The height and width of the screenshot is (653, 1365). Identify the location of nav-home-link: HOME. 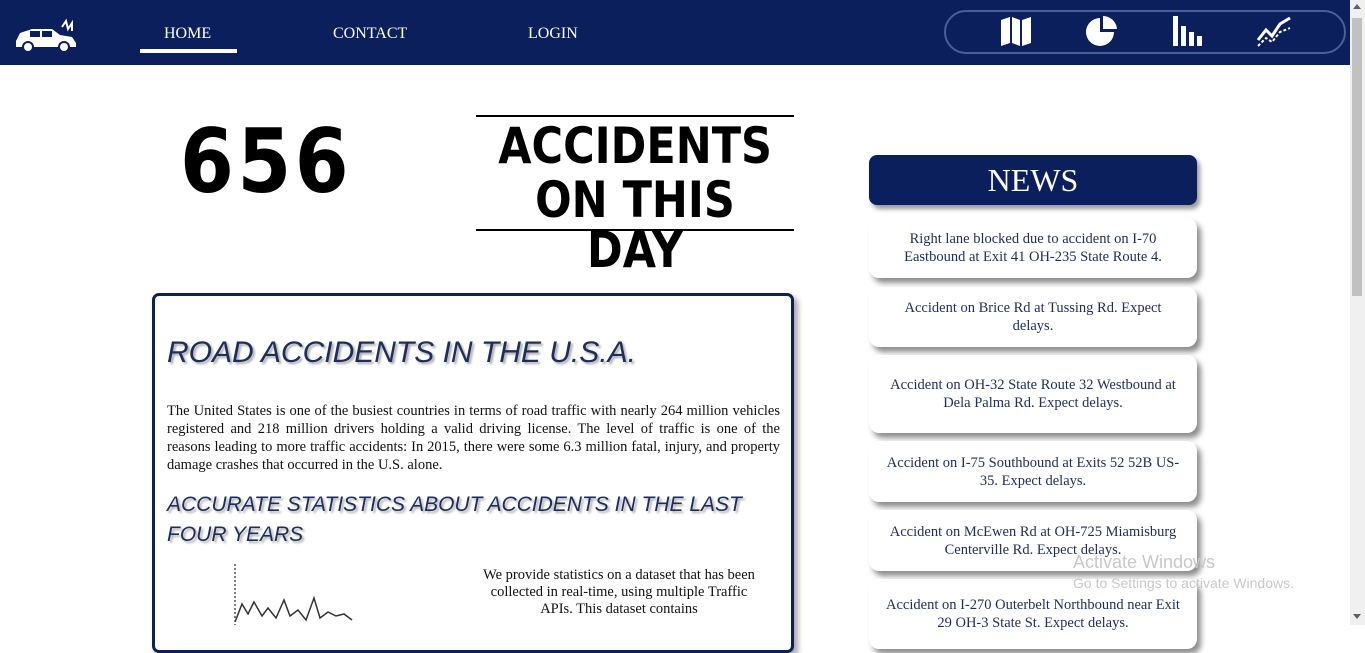
(187, 34).